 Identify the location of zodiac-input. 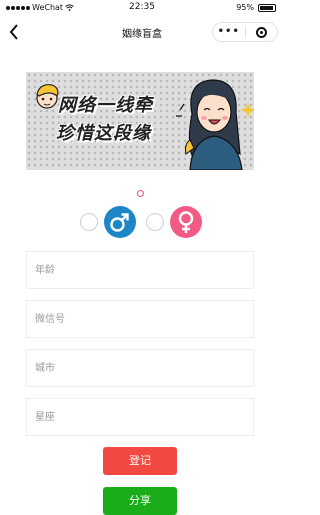
(140, 417).